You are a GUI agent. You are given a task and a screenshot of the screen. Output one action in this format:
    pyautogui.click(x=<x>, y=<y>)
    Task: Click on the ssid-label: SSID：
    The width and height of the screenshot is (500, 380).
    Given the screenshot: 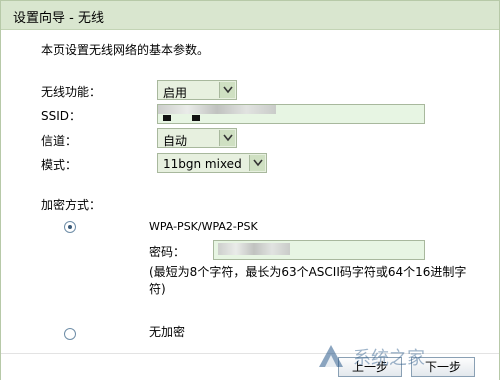 What is the action you would take?
    pyautogui.click(x=61, y=116)
    